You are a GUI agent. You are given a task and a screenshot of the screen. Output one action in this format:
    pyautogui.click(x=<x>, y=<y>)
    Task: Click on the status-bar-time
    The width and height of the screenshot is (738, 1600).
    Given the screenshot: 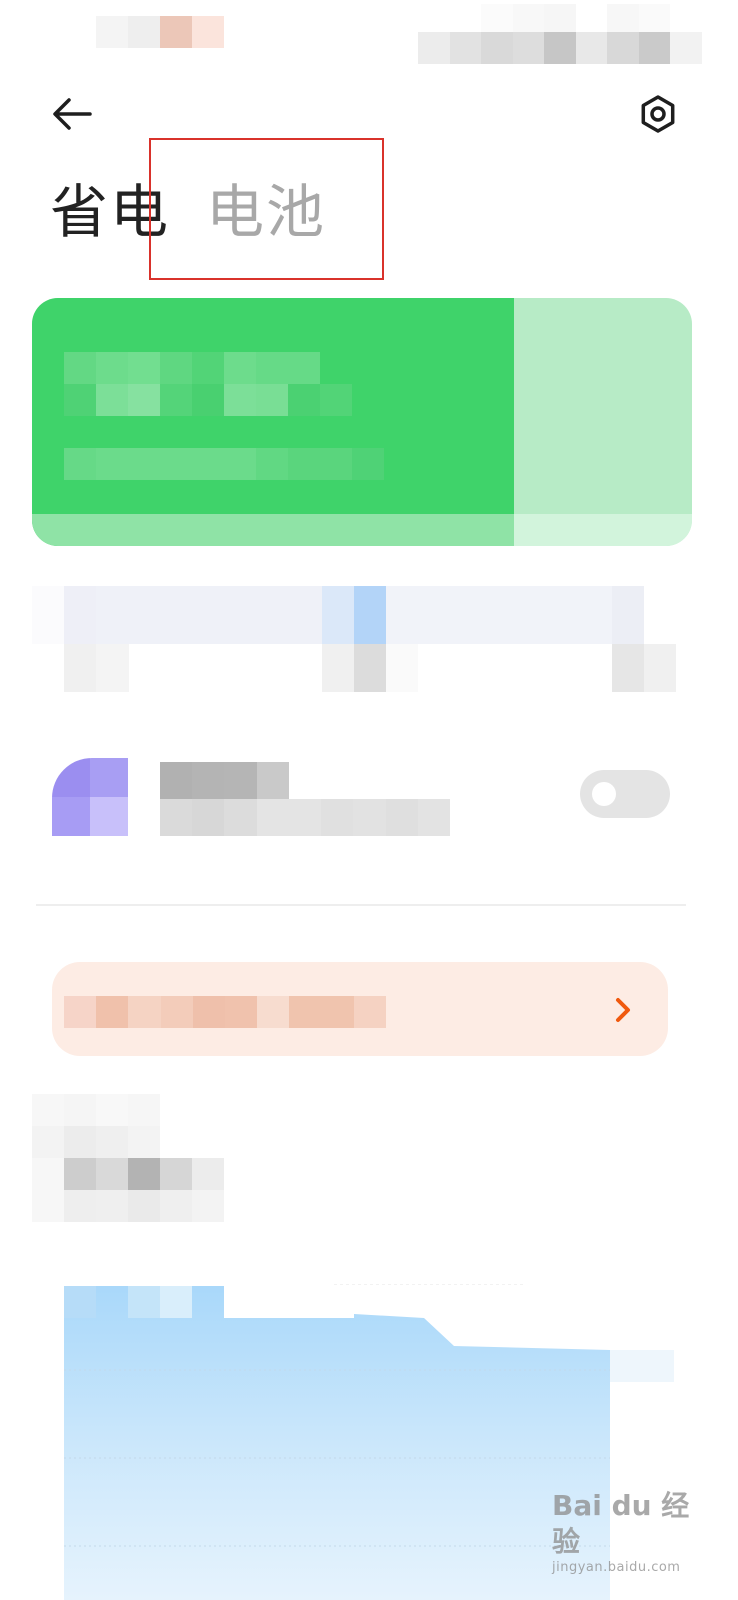 What is the action you would take?
    pyautogui.click(x=160, y=32)
    